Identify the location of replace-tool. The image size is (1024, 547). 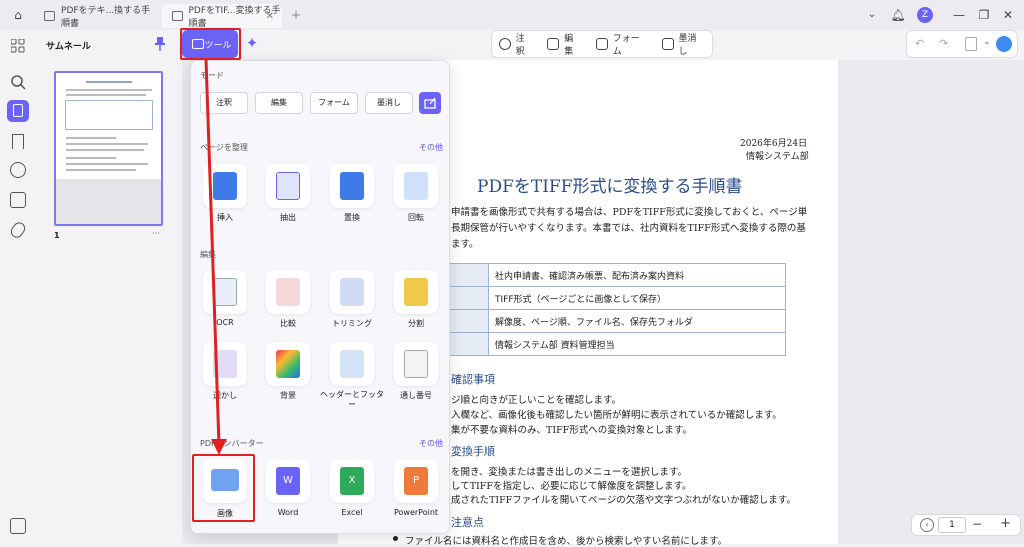
(352, 186).